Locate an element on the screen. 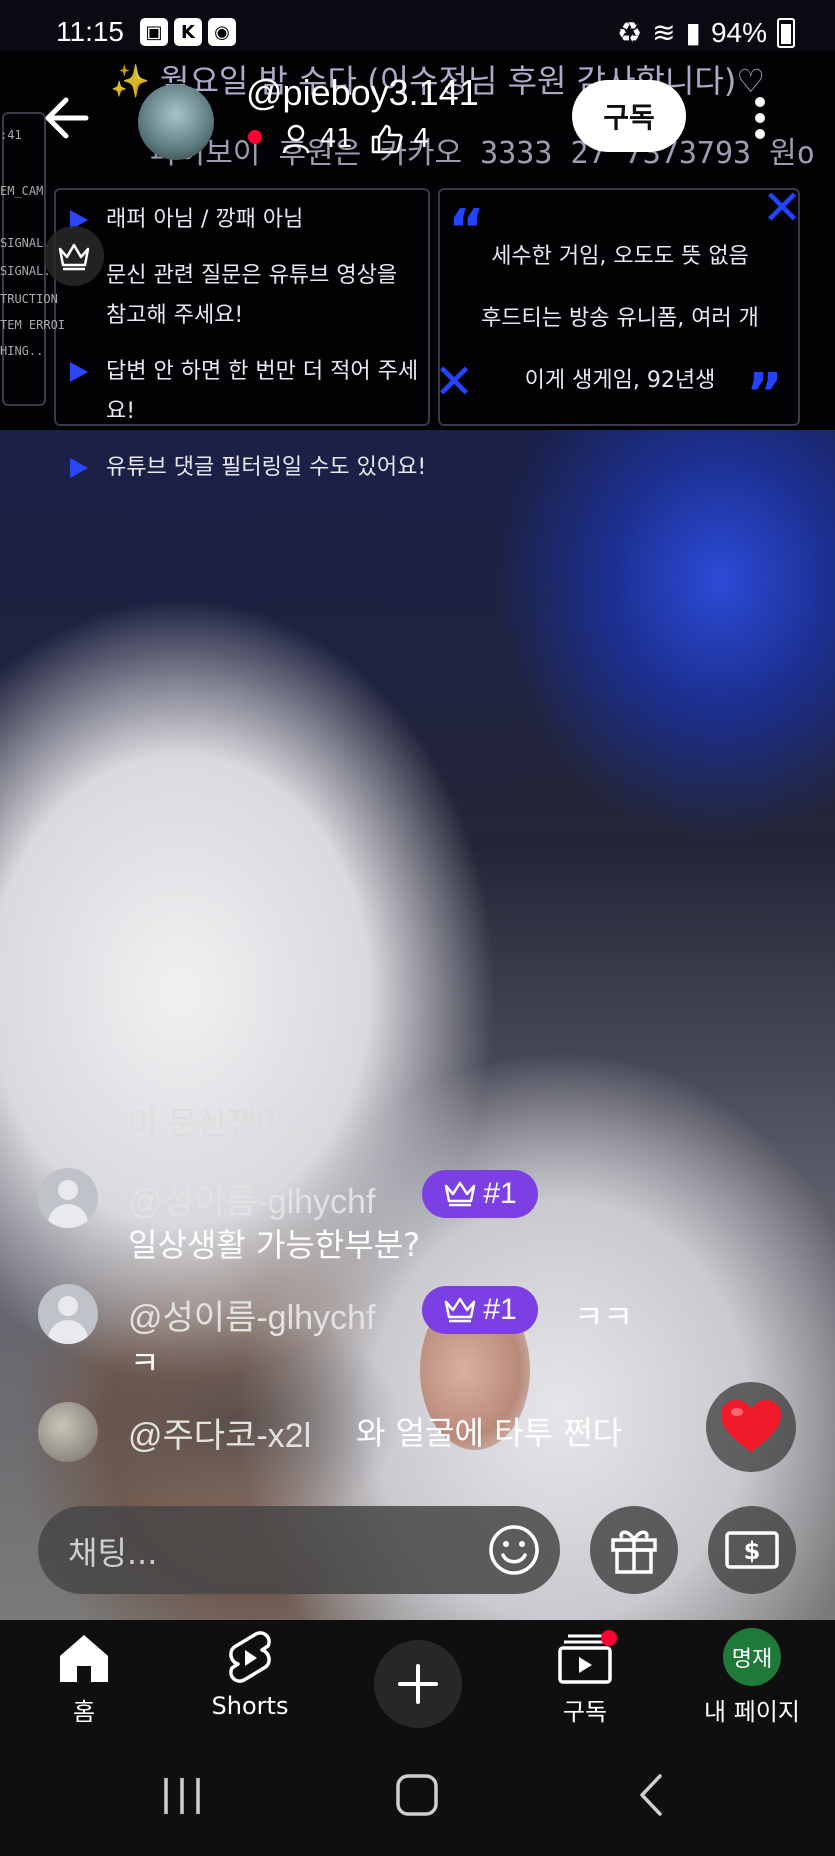 Image resolution: width=835 pixels, height=1856 pixels. more-vert-icon is located at coordinates (760, 118).